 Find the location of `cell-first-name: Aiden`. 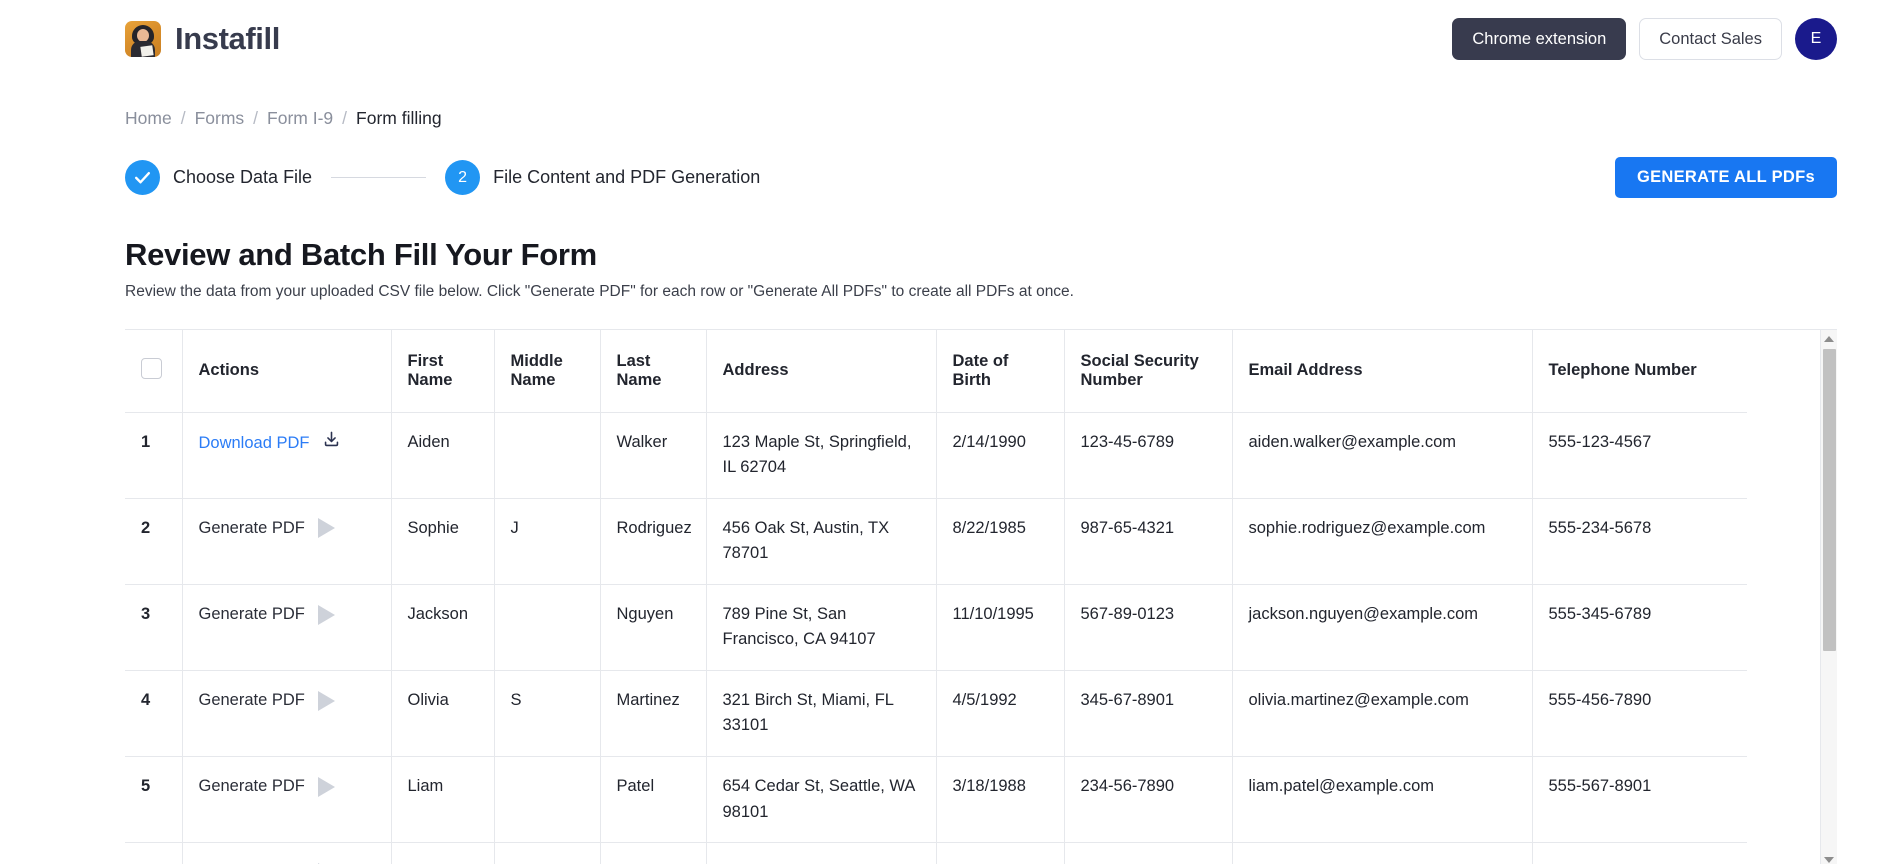

cell-first-name: Aiden is located at coordinates (443, 455).